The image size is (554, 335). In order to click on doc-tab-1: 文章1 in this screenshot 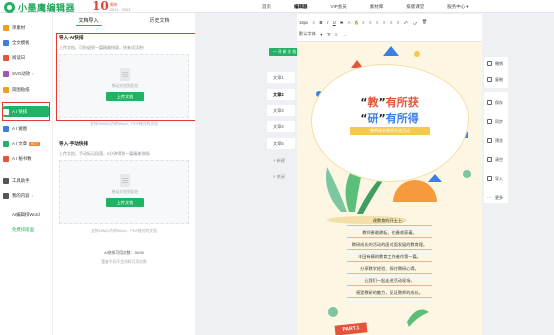, I will do `click(281, 77)`.